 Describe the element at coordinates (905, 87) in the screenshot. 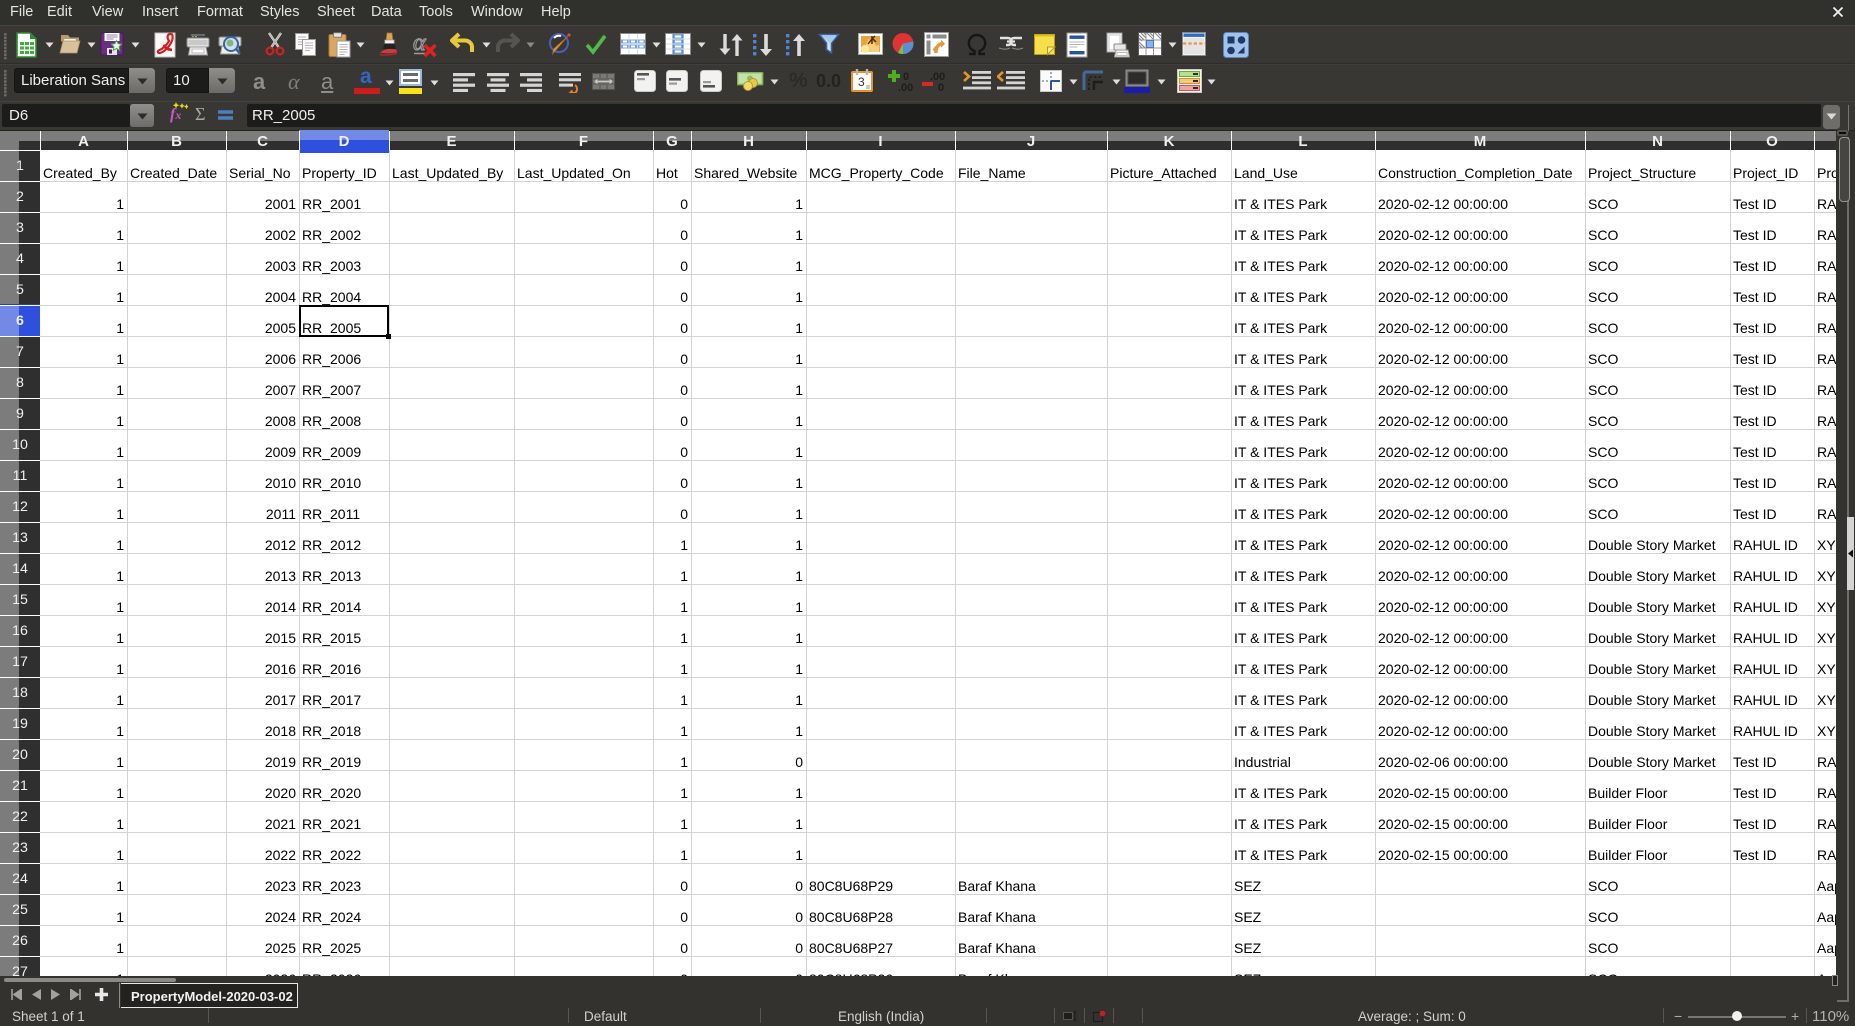

I see `svg-text: .00` at that location.